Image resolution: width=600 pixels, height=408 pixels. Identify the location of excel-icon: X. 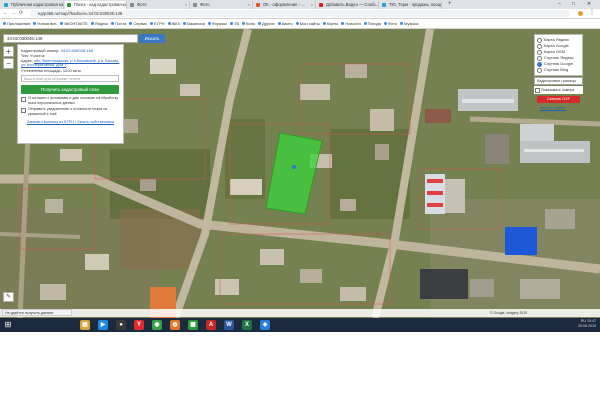
(247, 325).